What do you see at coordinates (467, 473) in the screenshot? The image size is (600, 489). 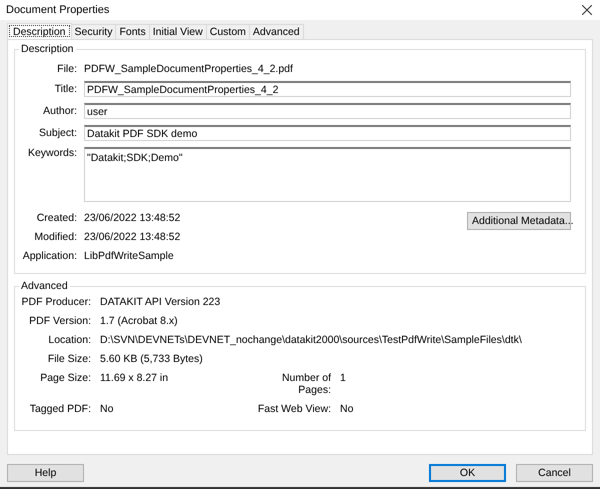 I see `dialog-button: OK` at bounding box center [467, 473].